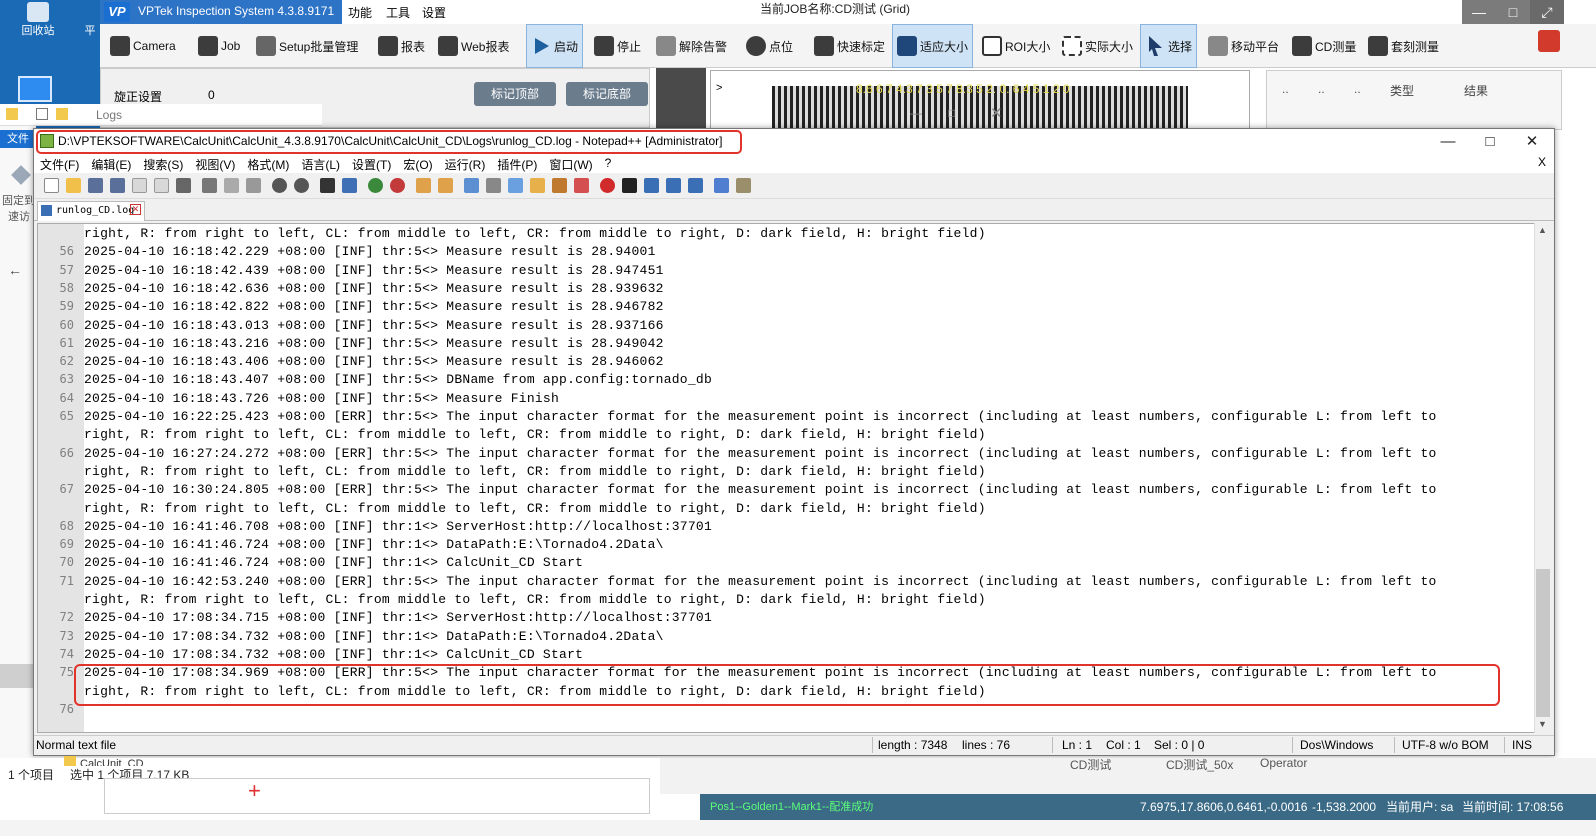 The height and width of the screenshot is (836, 1596). Describe the element at coordinates (916, 113) in the screenshot. I see `explorer-minimize-icon: —` at that location.